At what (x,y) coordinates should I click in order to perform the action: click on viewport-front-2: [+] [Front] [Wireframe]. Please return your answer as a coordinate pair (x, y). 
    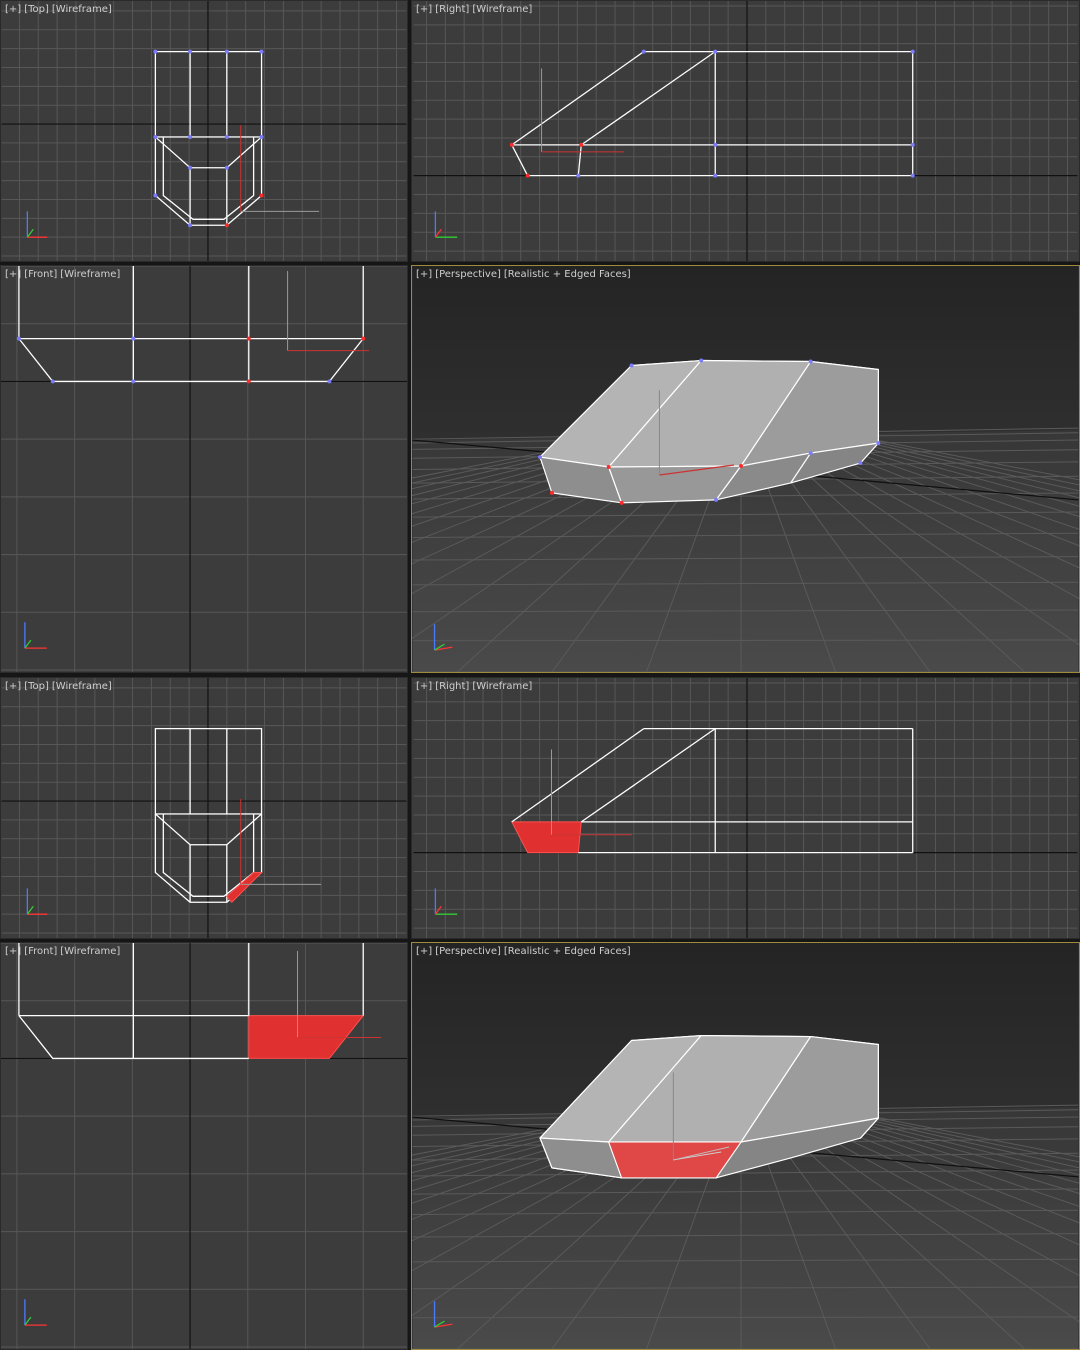
    Looking at the image, I should click on (204, 1146).